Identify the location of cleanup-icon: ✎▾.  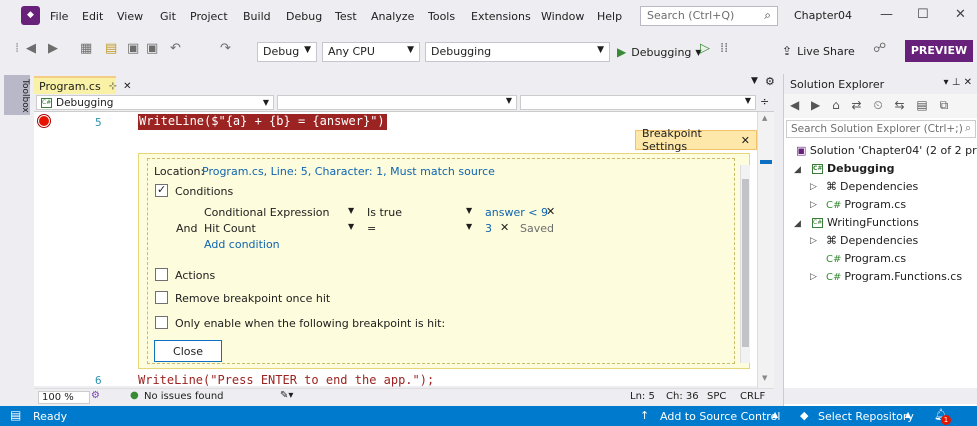
(286, 395).